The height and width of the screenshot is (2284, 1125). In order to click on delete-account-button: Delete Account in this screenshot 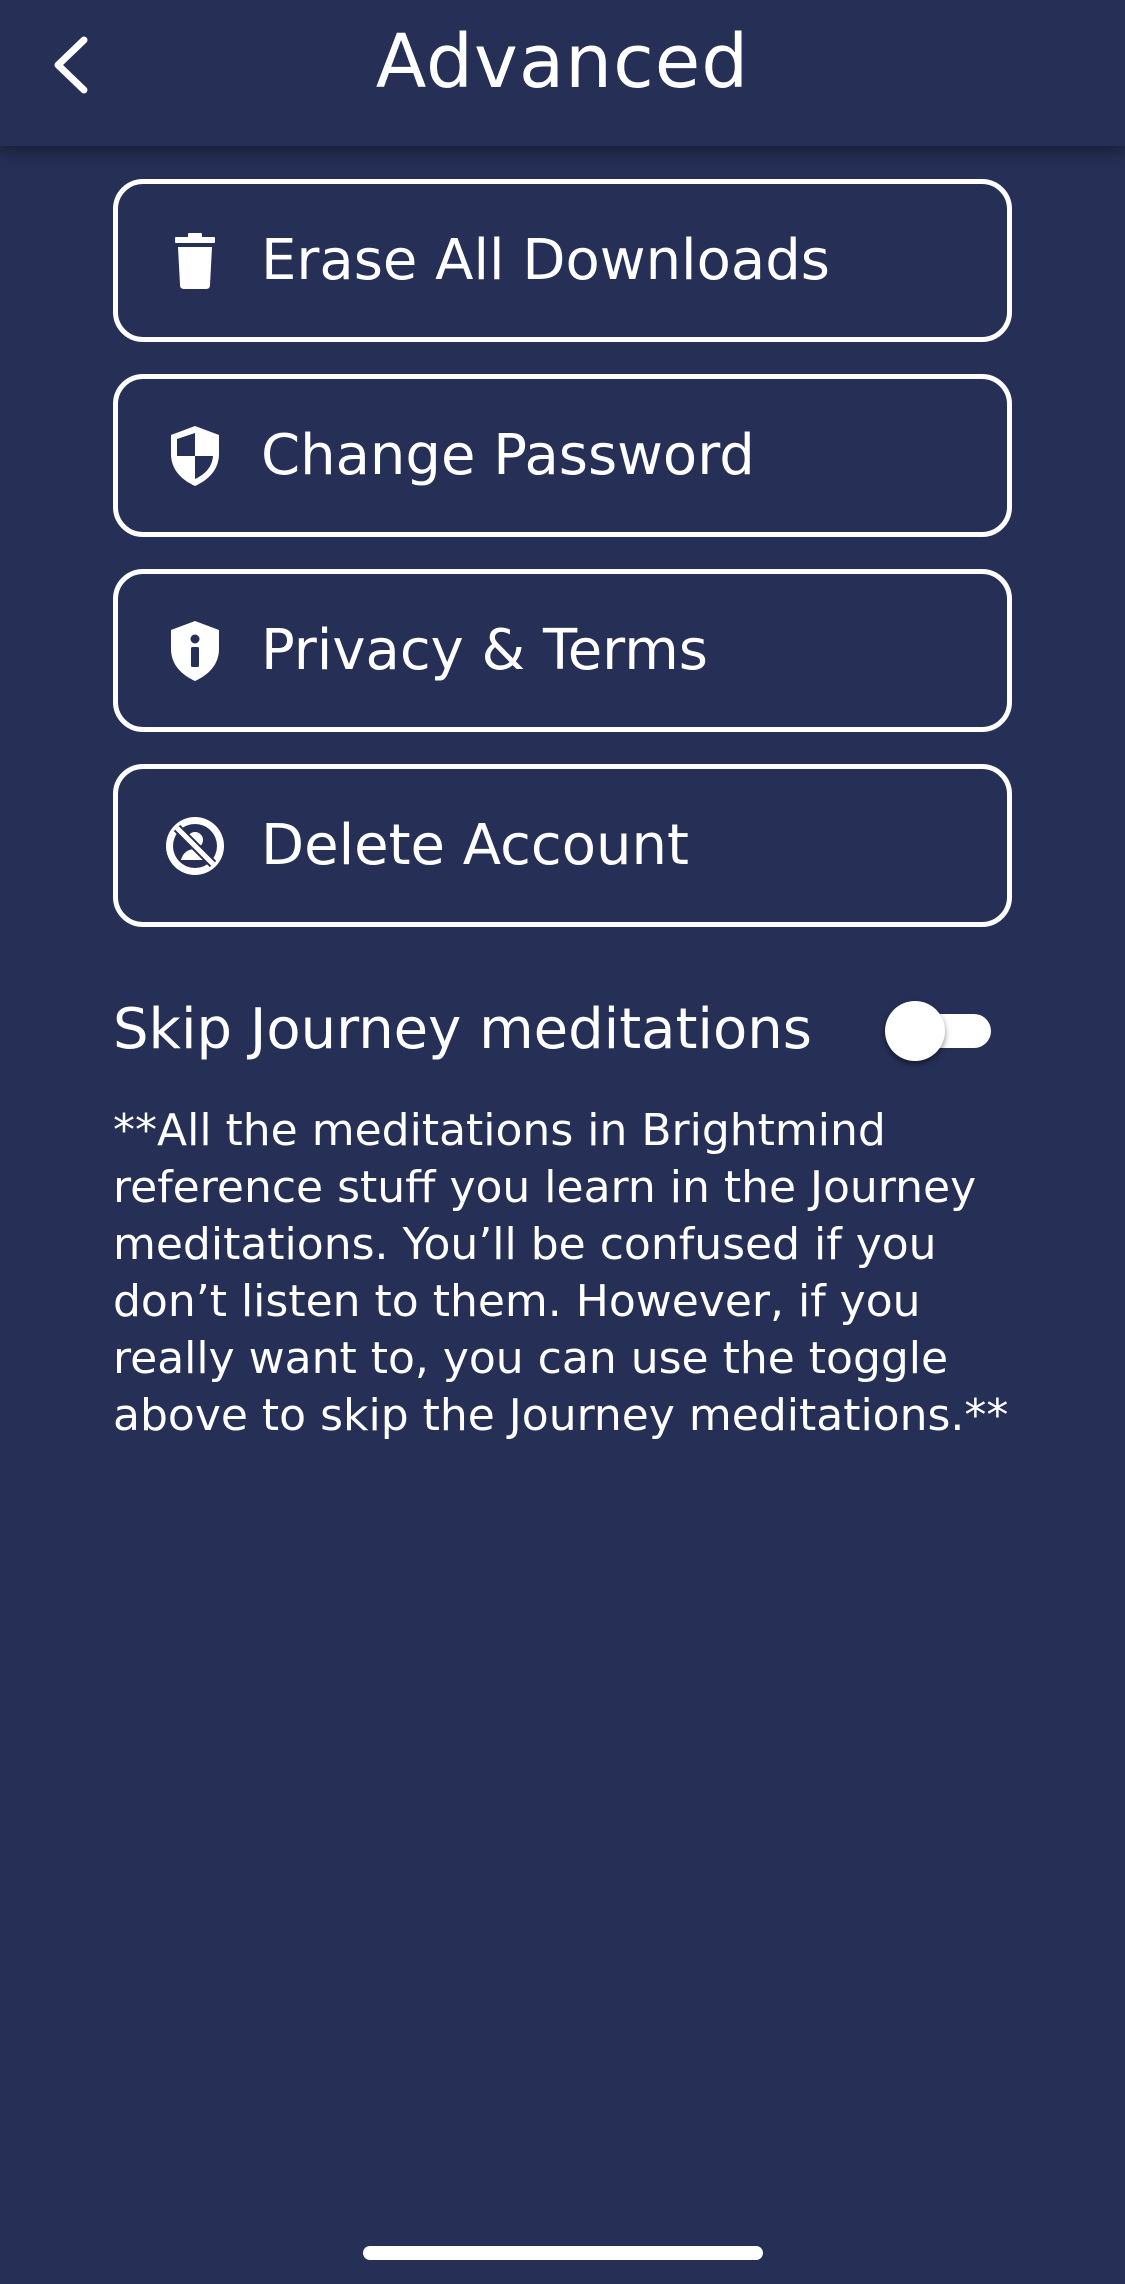, I will do `click(562, 845)`.